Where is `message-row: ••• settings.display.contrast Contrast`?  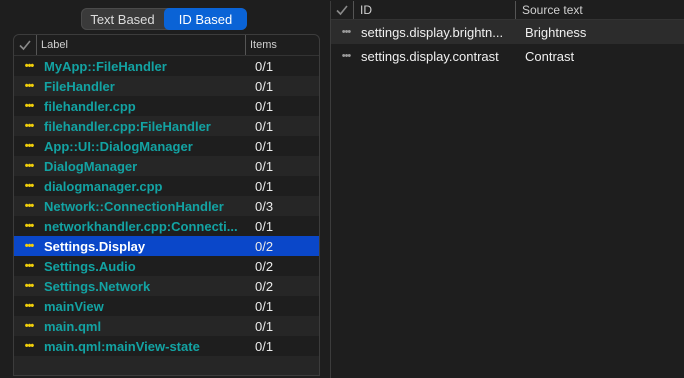 message-row: ••• settings.display.contrast Contrast is located at coordinates (507, 56).